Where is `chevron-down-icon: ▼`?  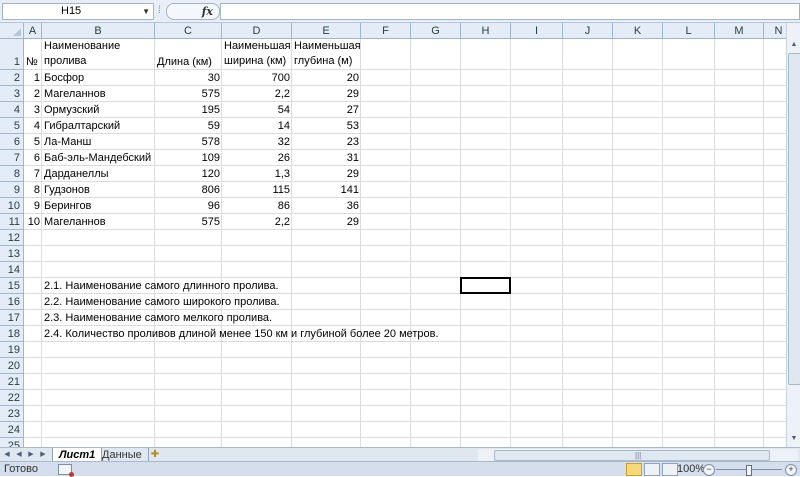
chevron-down-icon: ▼ is located at coordinates (146, 11).